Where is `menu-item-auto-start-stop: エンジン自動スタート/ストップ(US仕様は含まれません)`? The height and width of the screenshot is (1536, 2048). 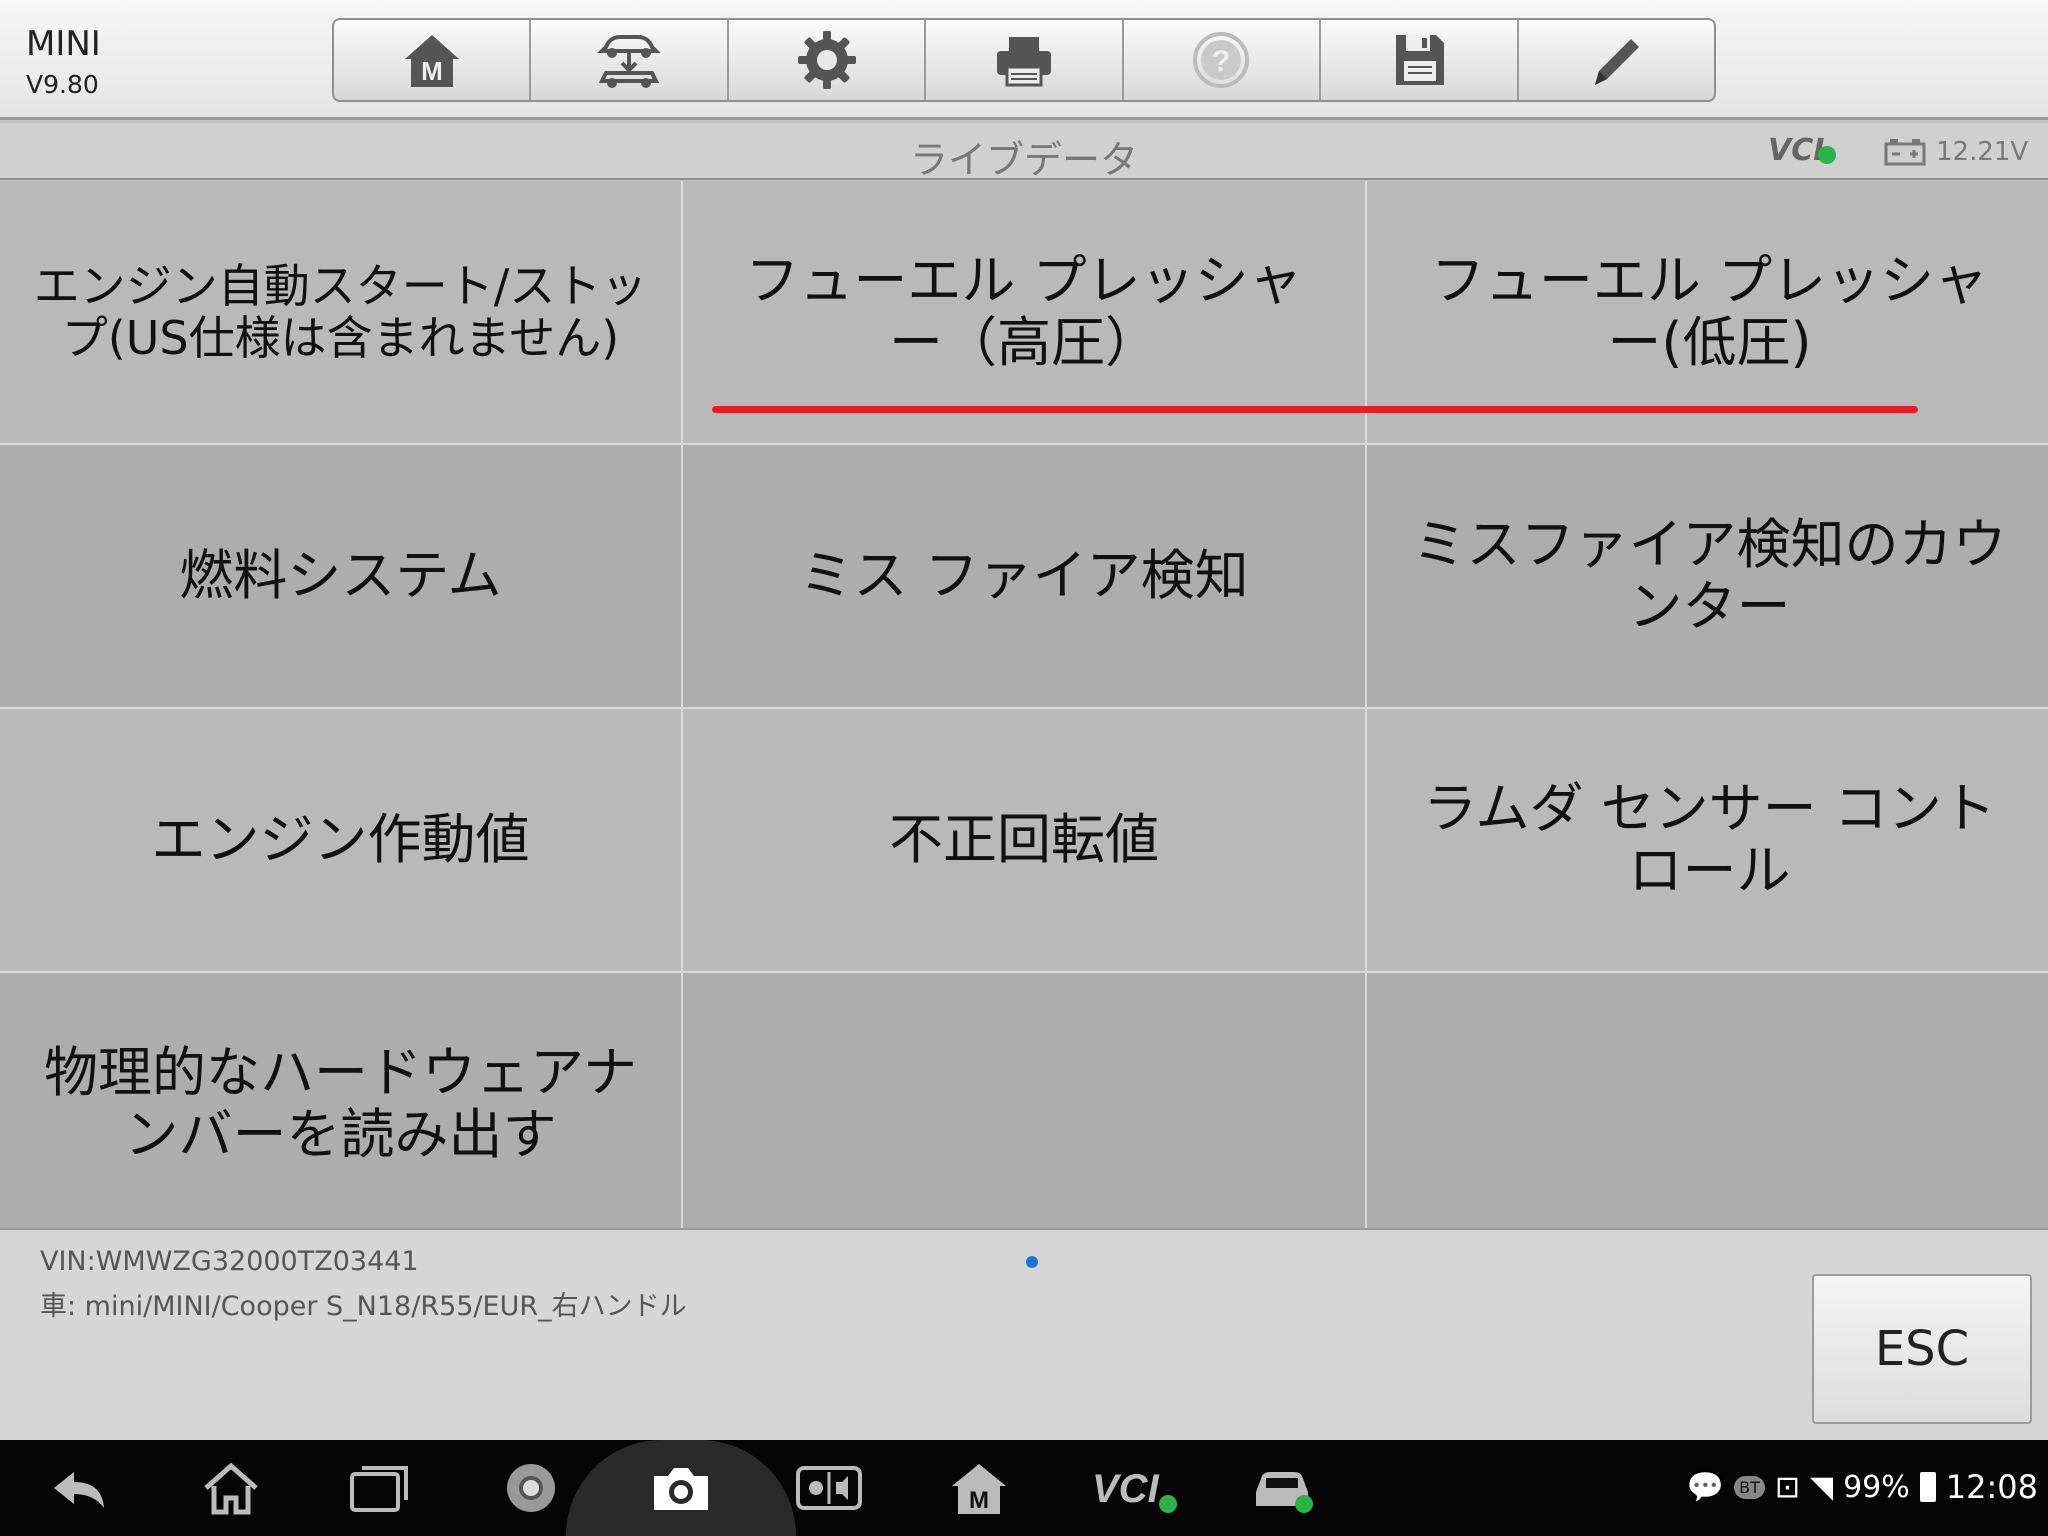 menu-item-auto-start-stop: エンジン自動スタート/ストップ(US仕様は含まれません) is located at coordinates (340, 312).